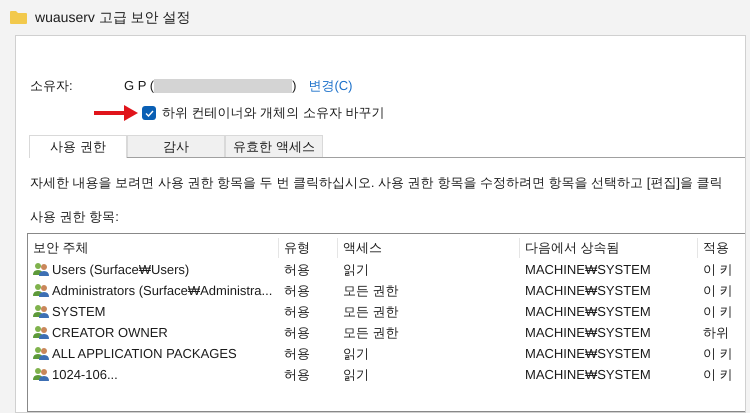 Image resolution: width=750 pixels, height=413 pixels. I want to click on tab: 감사, so click(176, 146).